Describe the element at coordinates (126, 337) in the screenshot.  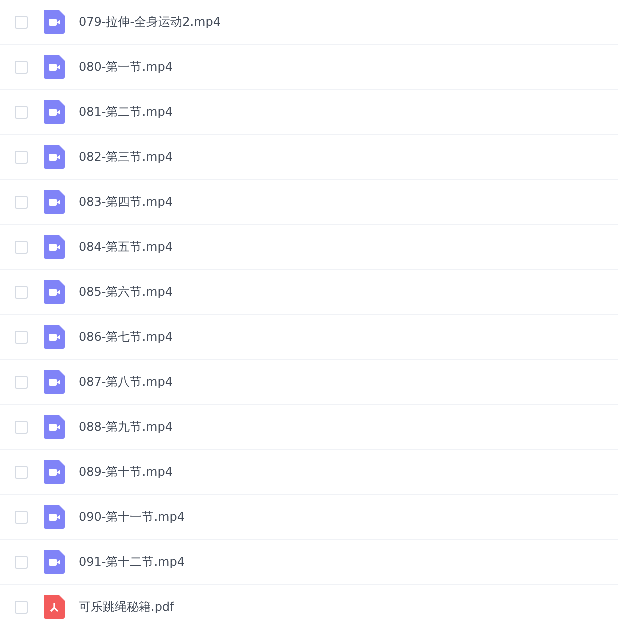
I see `file-name: 086-第七节.mp4` at that location.